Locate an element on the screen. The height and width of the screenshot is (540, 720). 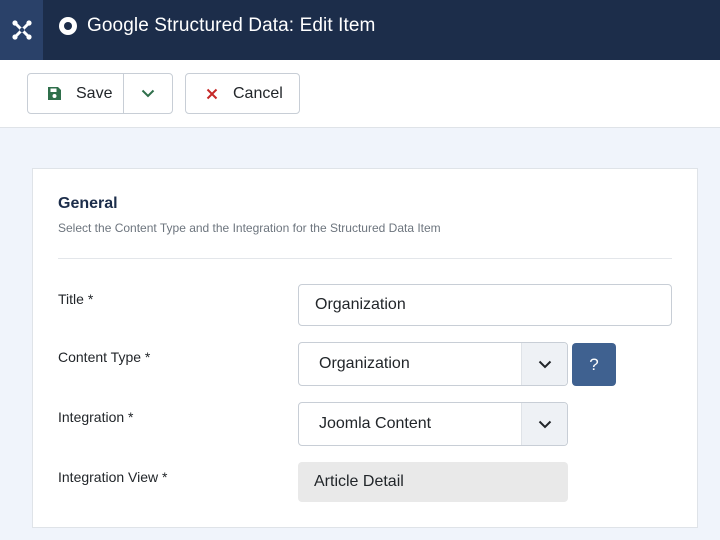
toolbar: Save Cancel is located at coordinates (360, 94).